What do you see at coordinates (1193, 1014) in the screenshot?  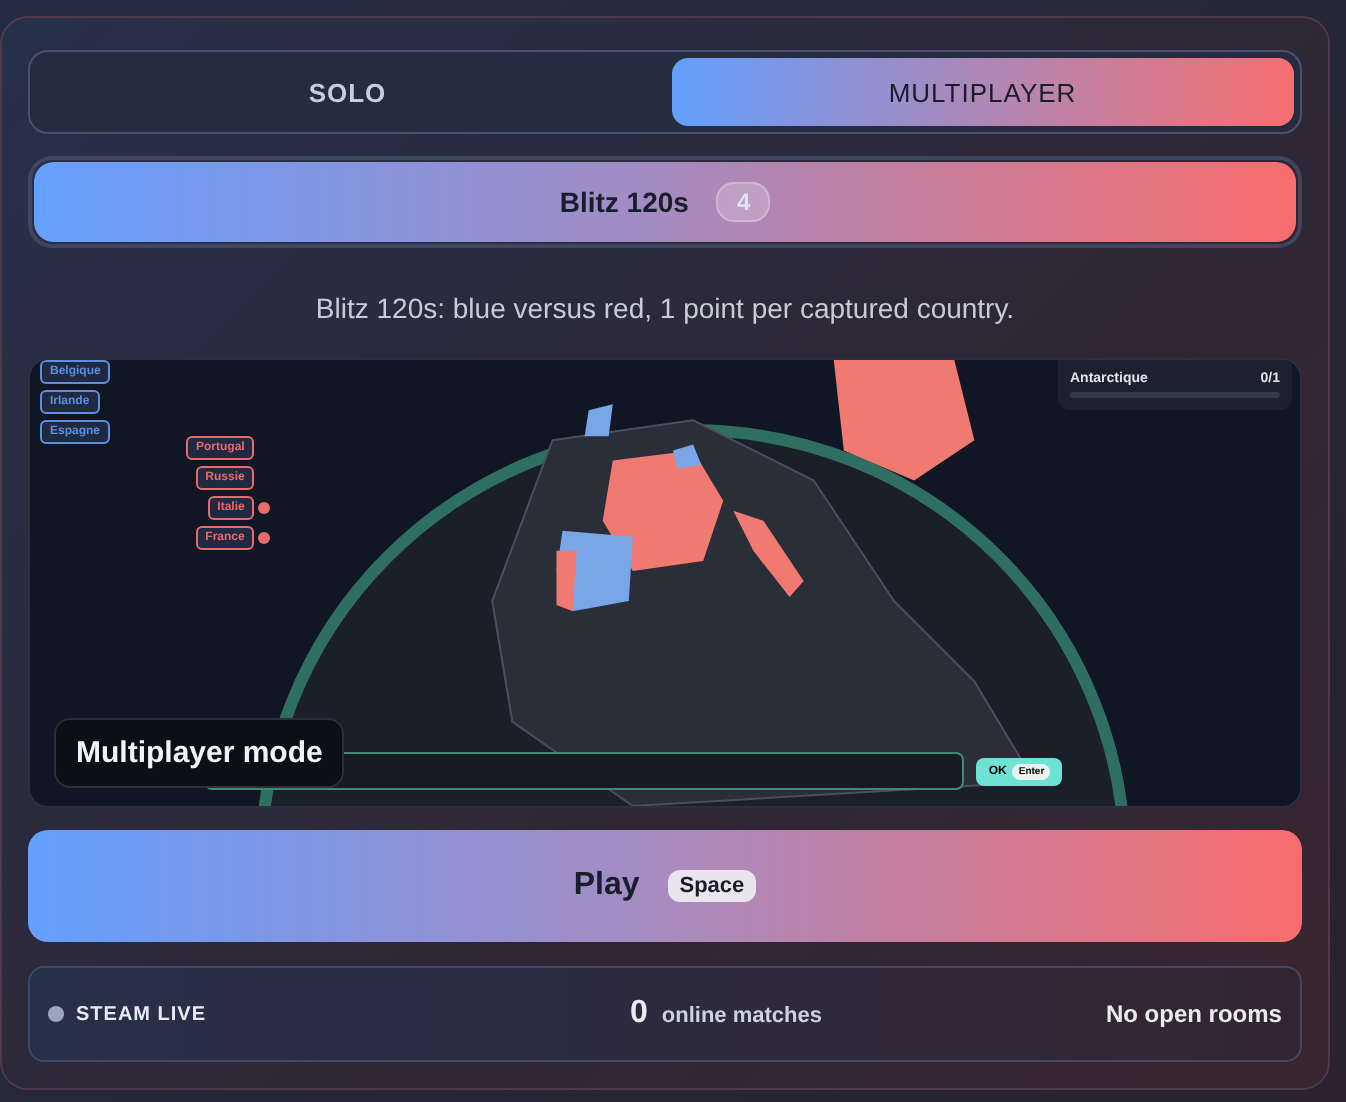 I see `rooms-status: No open rooms` at bounding box center [1193, 1014].